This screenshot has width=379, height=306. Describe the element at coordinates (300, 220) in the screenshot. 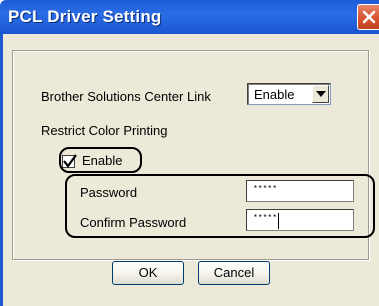

I see `confirm-password-field: *****` at that location.